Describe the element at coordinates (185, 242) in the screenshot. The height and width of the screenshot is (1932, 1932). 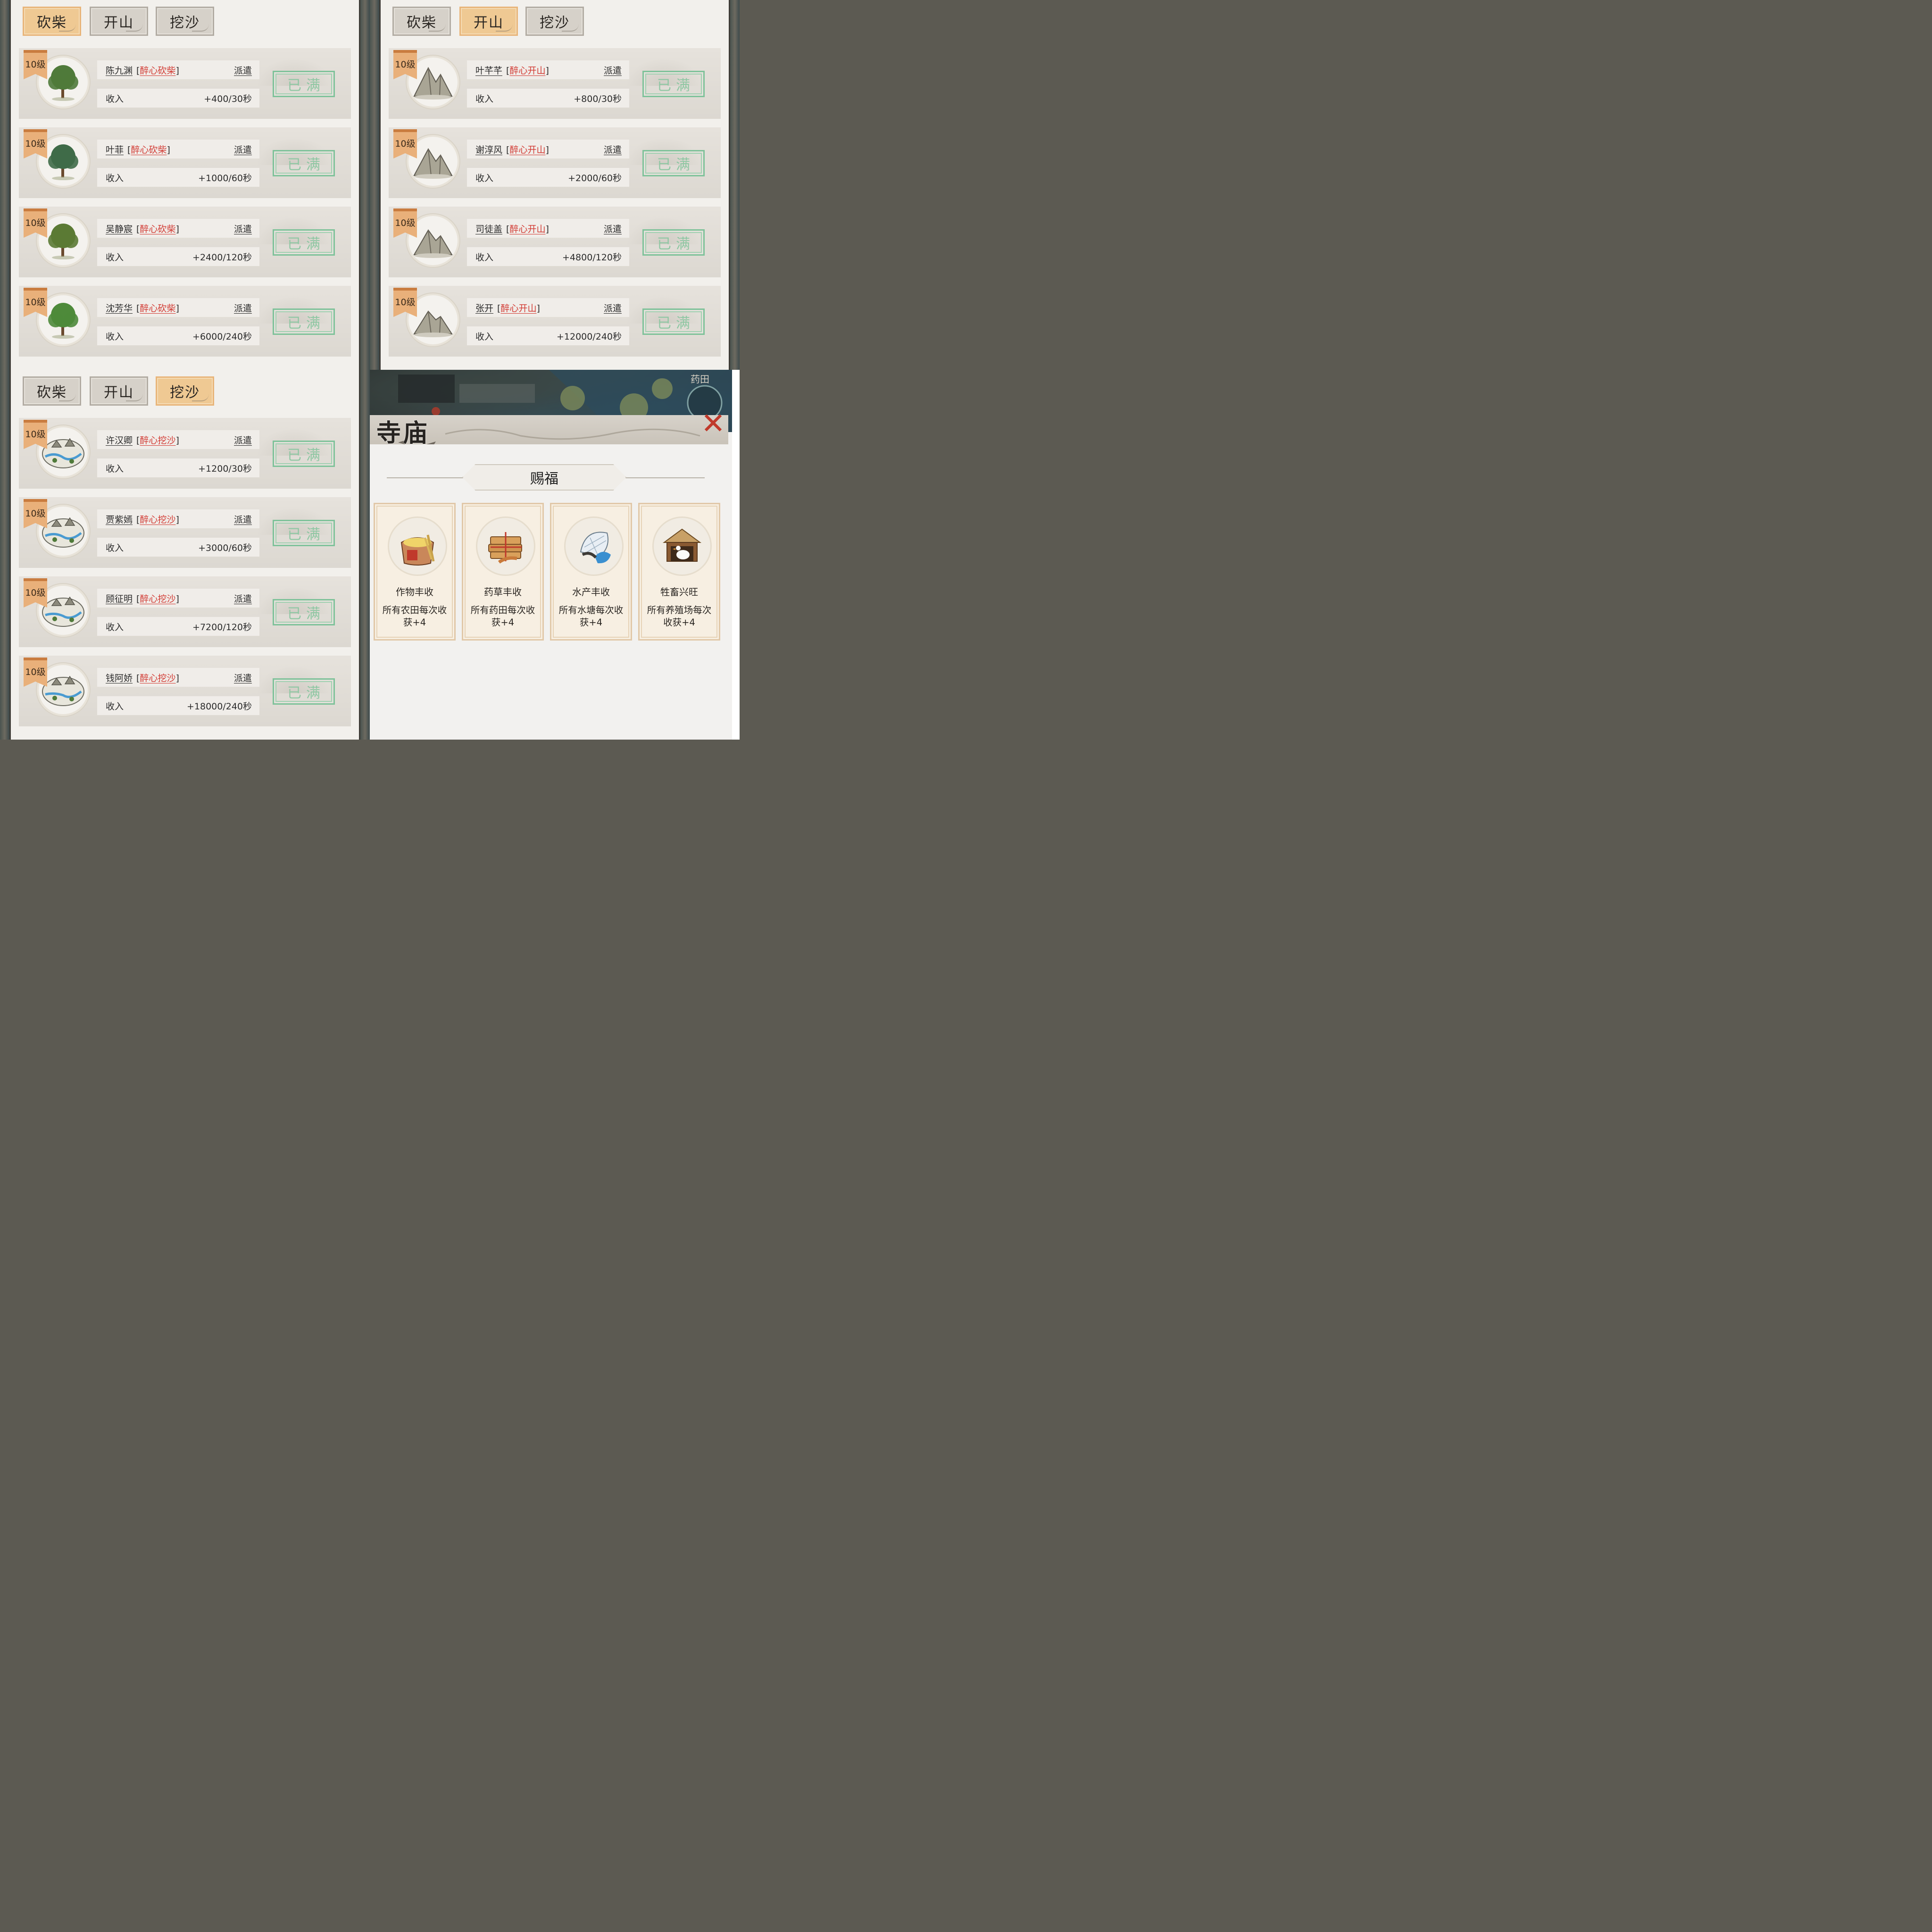
I see `worker-row: 10级 吴静宸 [醉心砍柴] 派遣 收入 +2400/120秒 已满` at that location.